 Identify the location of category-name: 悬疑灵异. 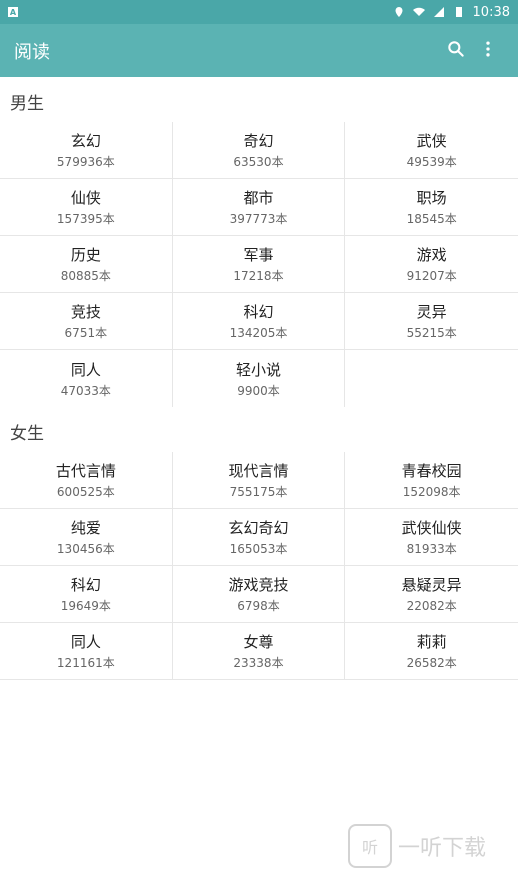
(431, 585).